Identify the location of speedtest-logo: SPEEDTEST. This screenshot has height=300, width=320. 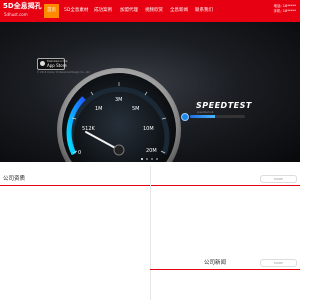
(224, 105).